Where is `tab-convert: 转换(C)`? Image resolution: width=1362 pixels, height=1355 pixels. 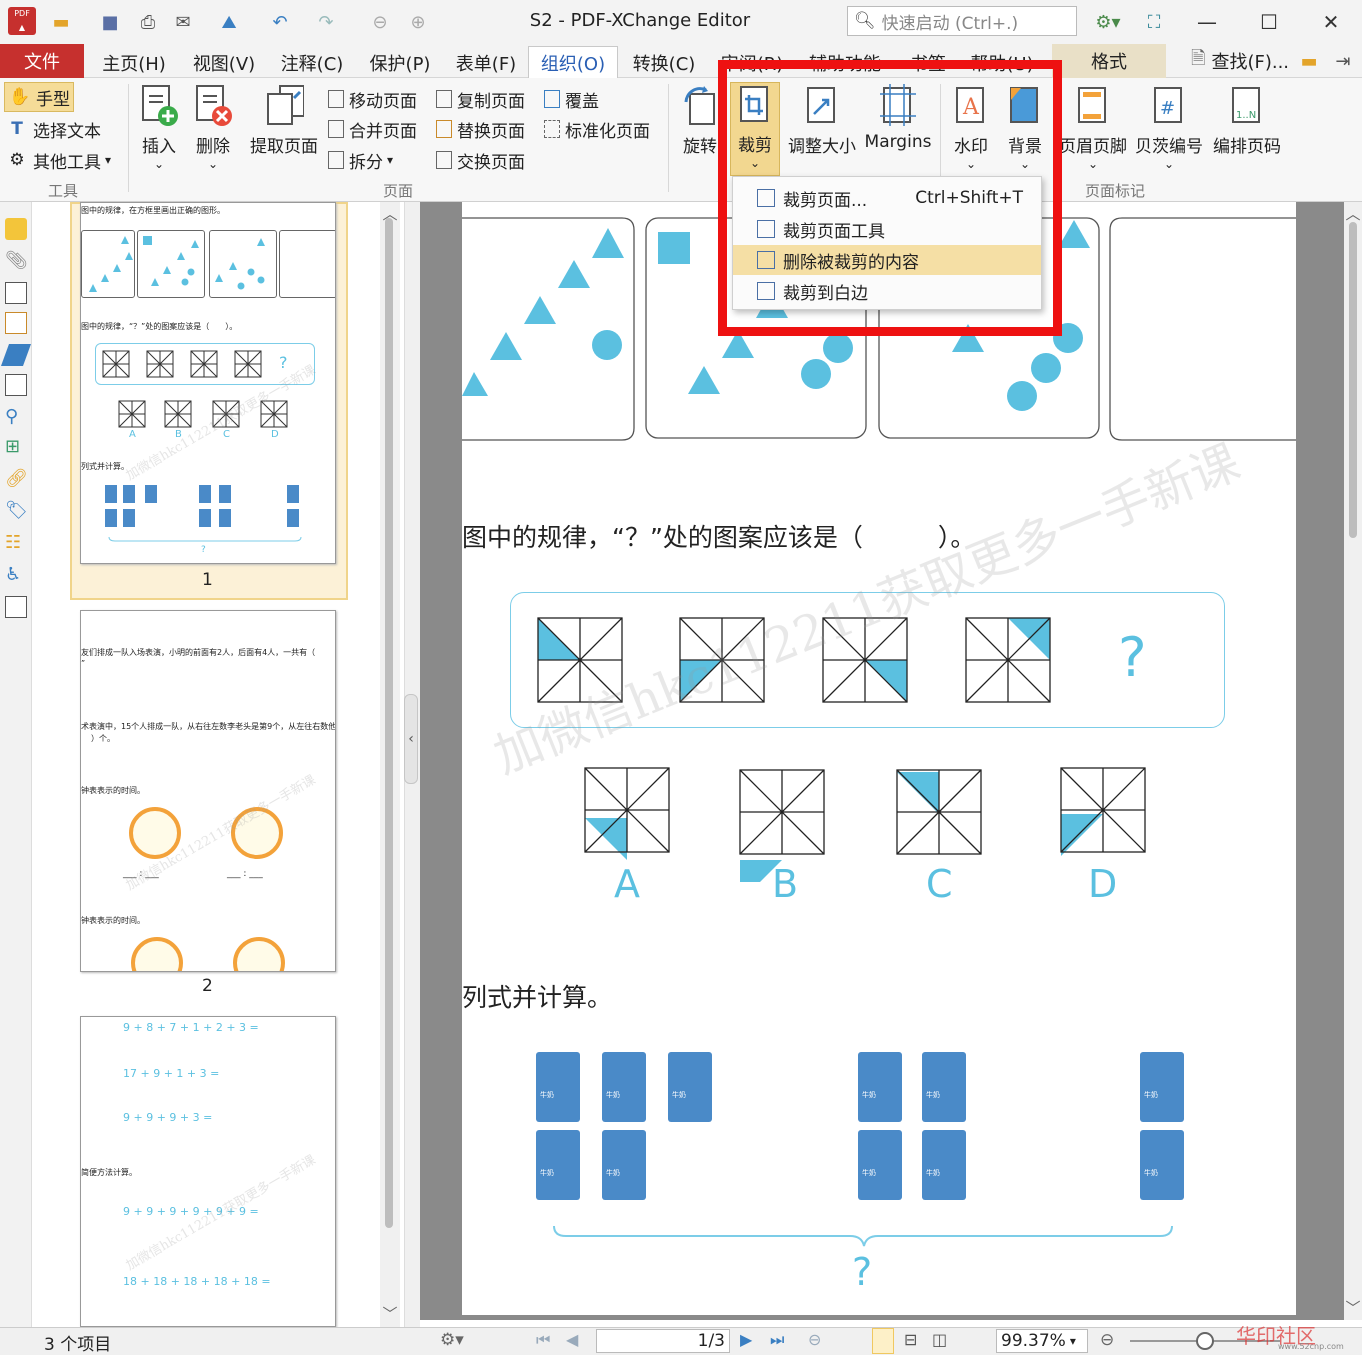
tab-convert: 转换(C) is located at coordinates (664, 63).